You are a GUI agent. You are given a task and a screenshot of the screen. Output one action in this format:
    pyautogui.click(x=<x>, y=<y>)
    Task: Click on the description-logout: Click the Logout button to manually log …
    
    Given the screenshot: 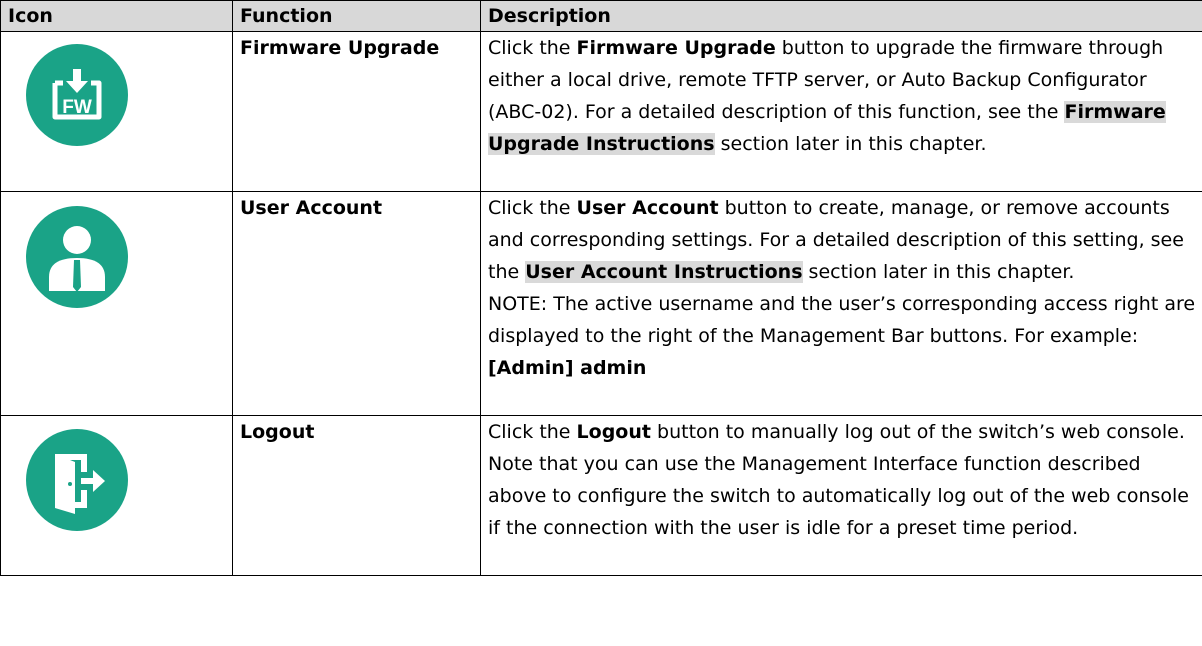 What is the action you would take?
    pyautogui.click(x=841, y=495)
    